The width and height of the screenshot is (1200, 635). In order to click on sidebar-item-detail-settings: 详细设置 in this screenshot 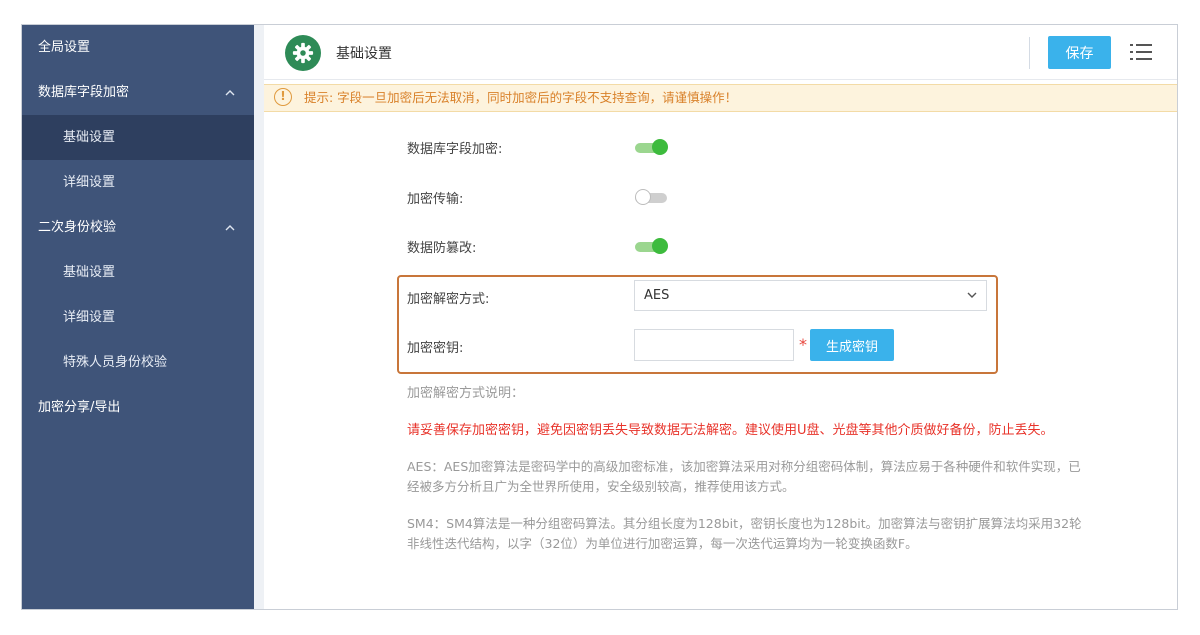, I will do `click(138, 182)`.